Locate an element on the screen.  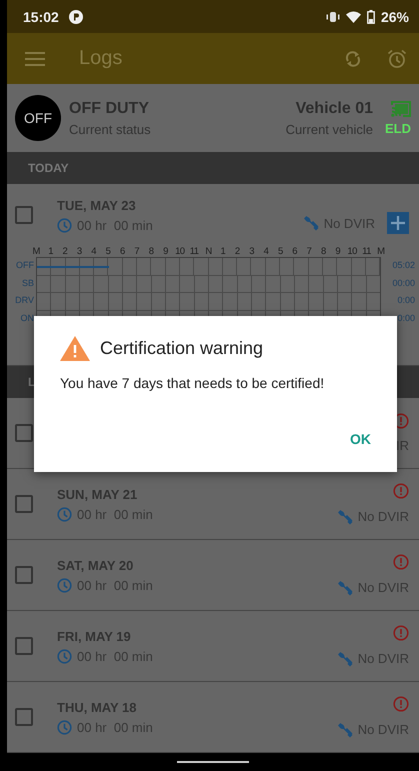
add-button is located at coordinates (398, 223).